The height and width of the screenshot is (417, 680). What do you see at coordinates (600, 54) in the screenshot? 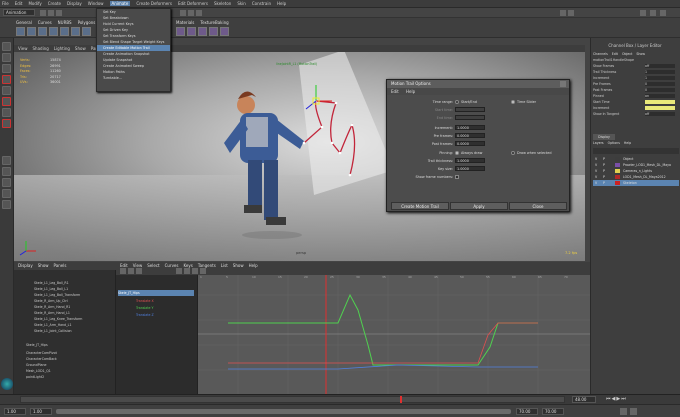
I see `cb-menu-channels: Channels` at bounding box center [600, 54].